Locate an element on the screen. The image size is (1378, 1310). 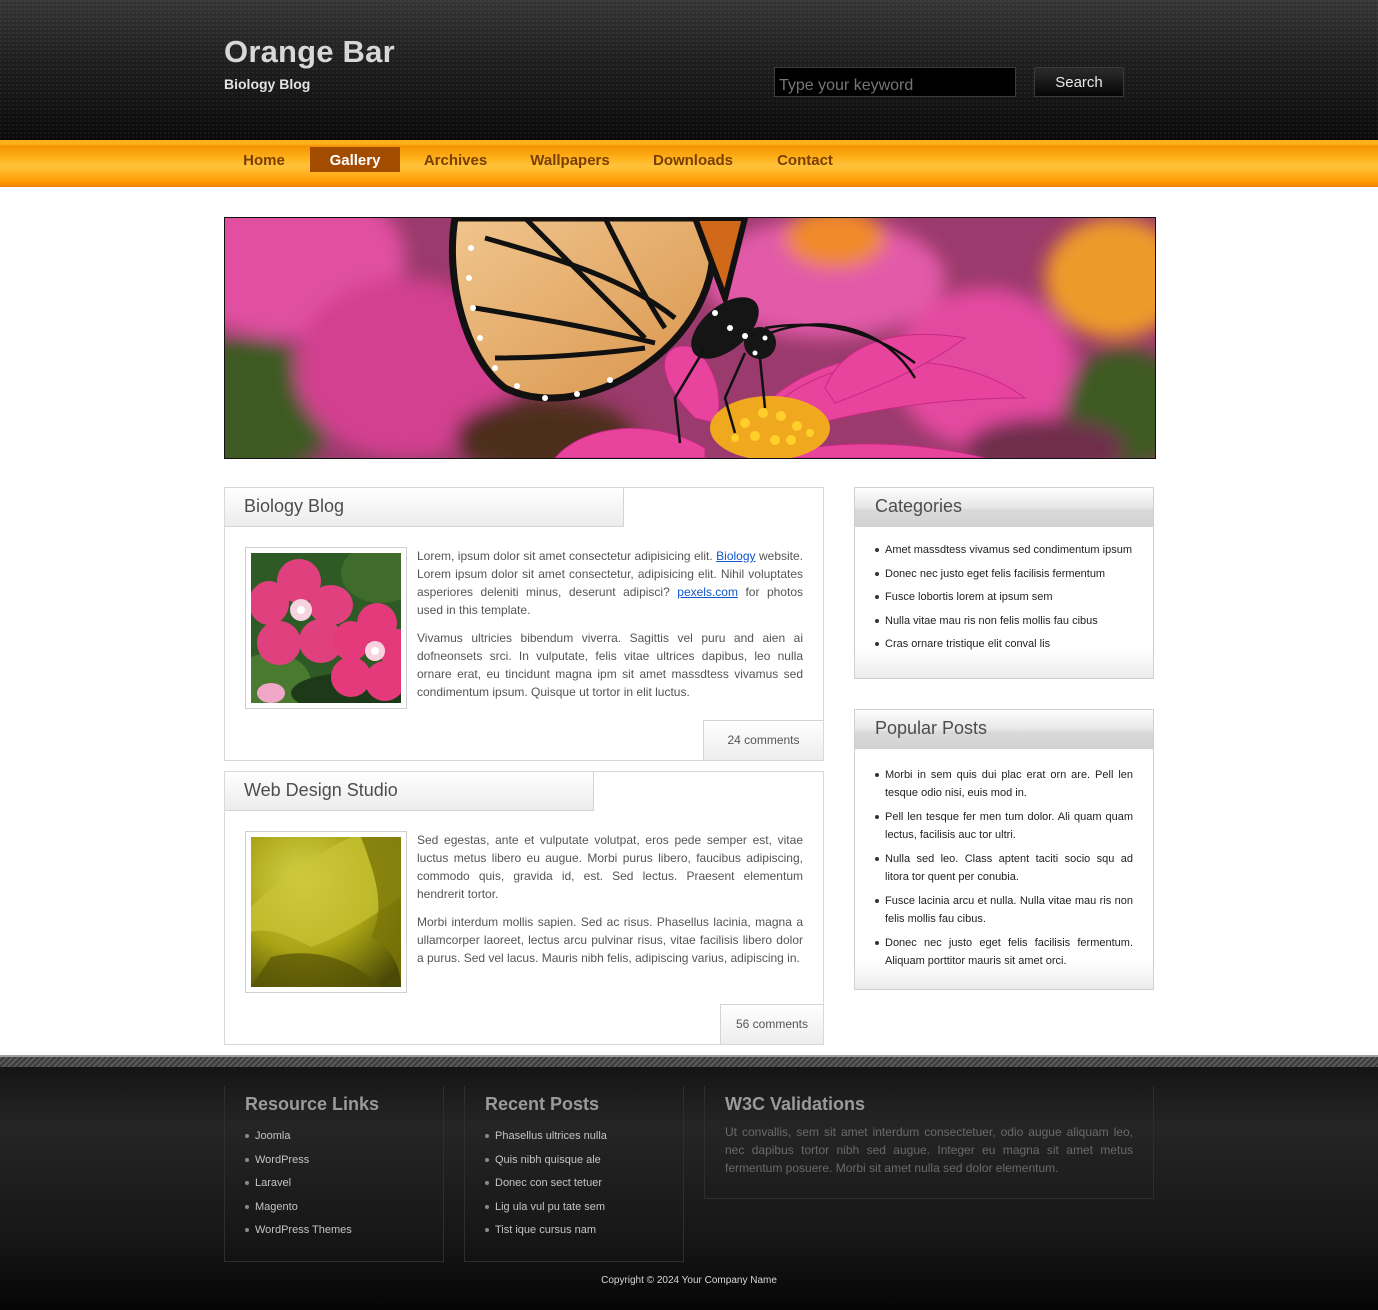
footer-section-title: Resource Links is located at coordinates (312, 1104).